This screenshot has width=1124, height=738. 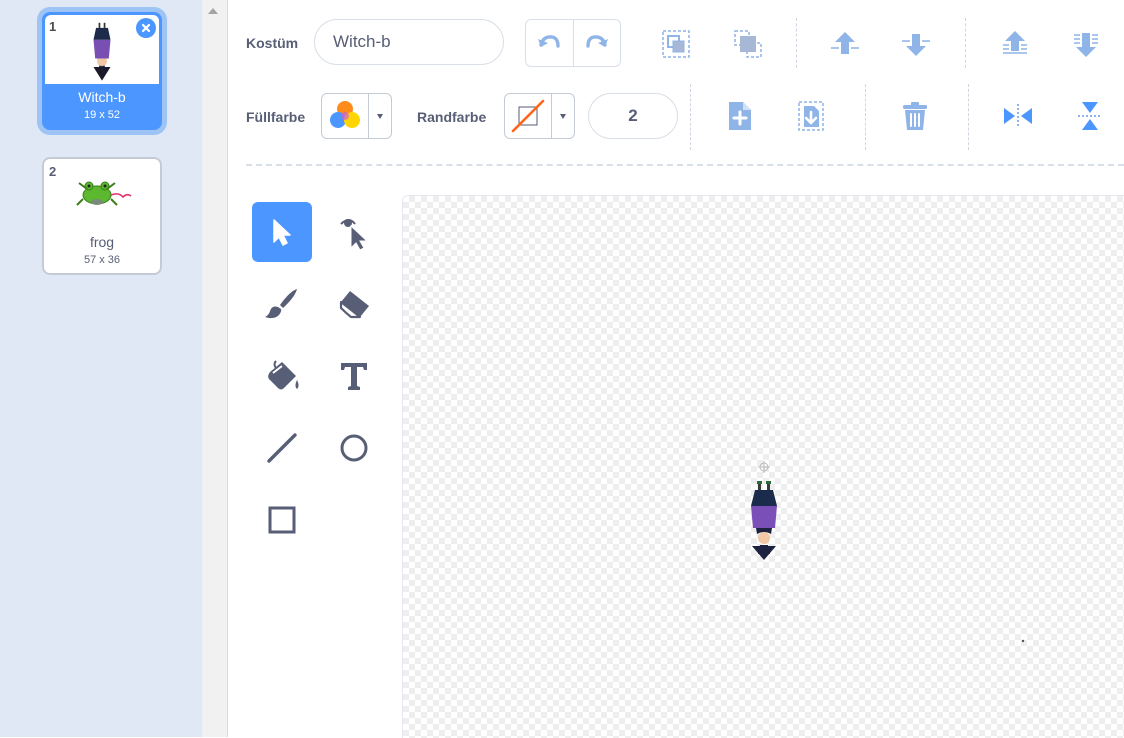 I want to click on costume-tile-witch-b: 1 Witch-b 19 x 52, so click(x=102, y=71).